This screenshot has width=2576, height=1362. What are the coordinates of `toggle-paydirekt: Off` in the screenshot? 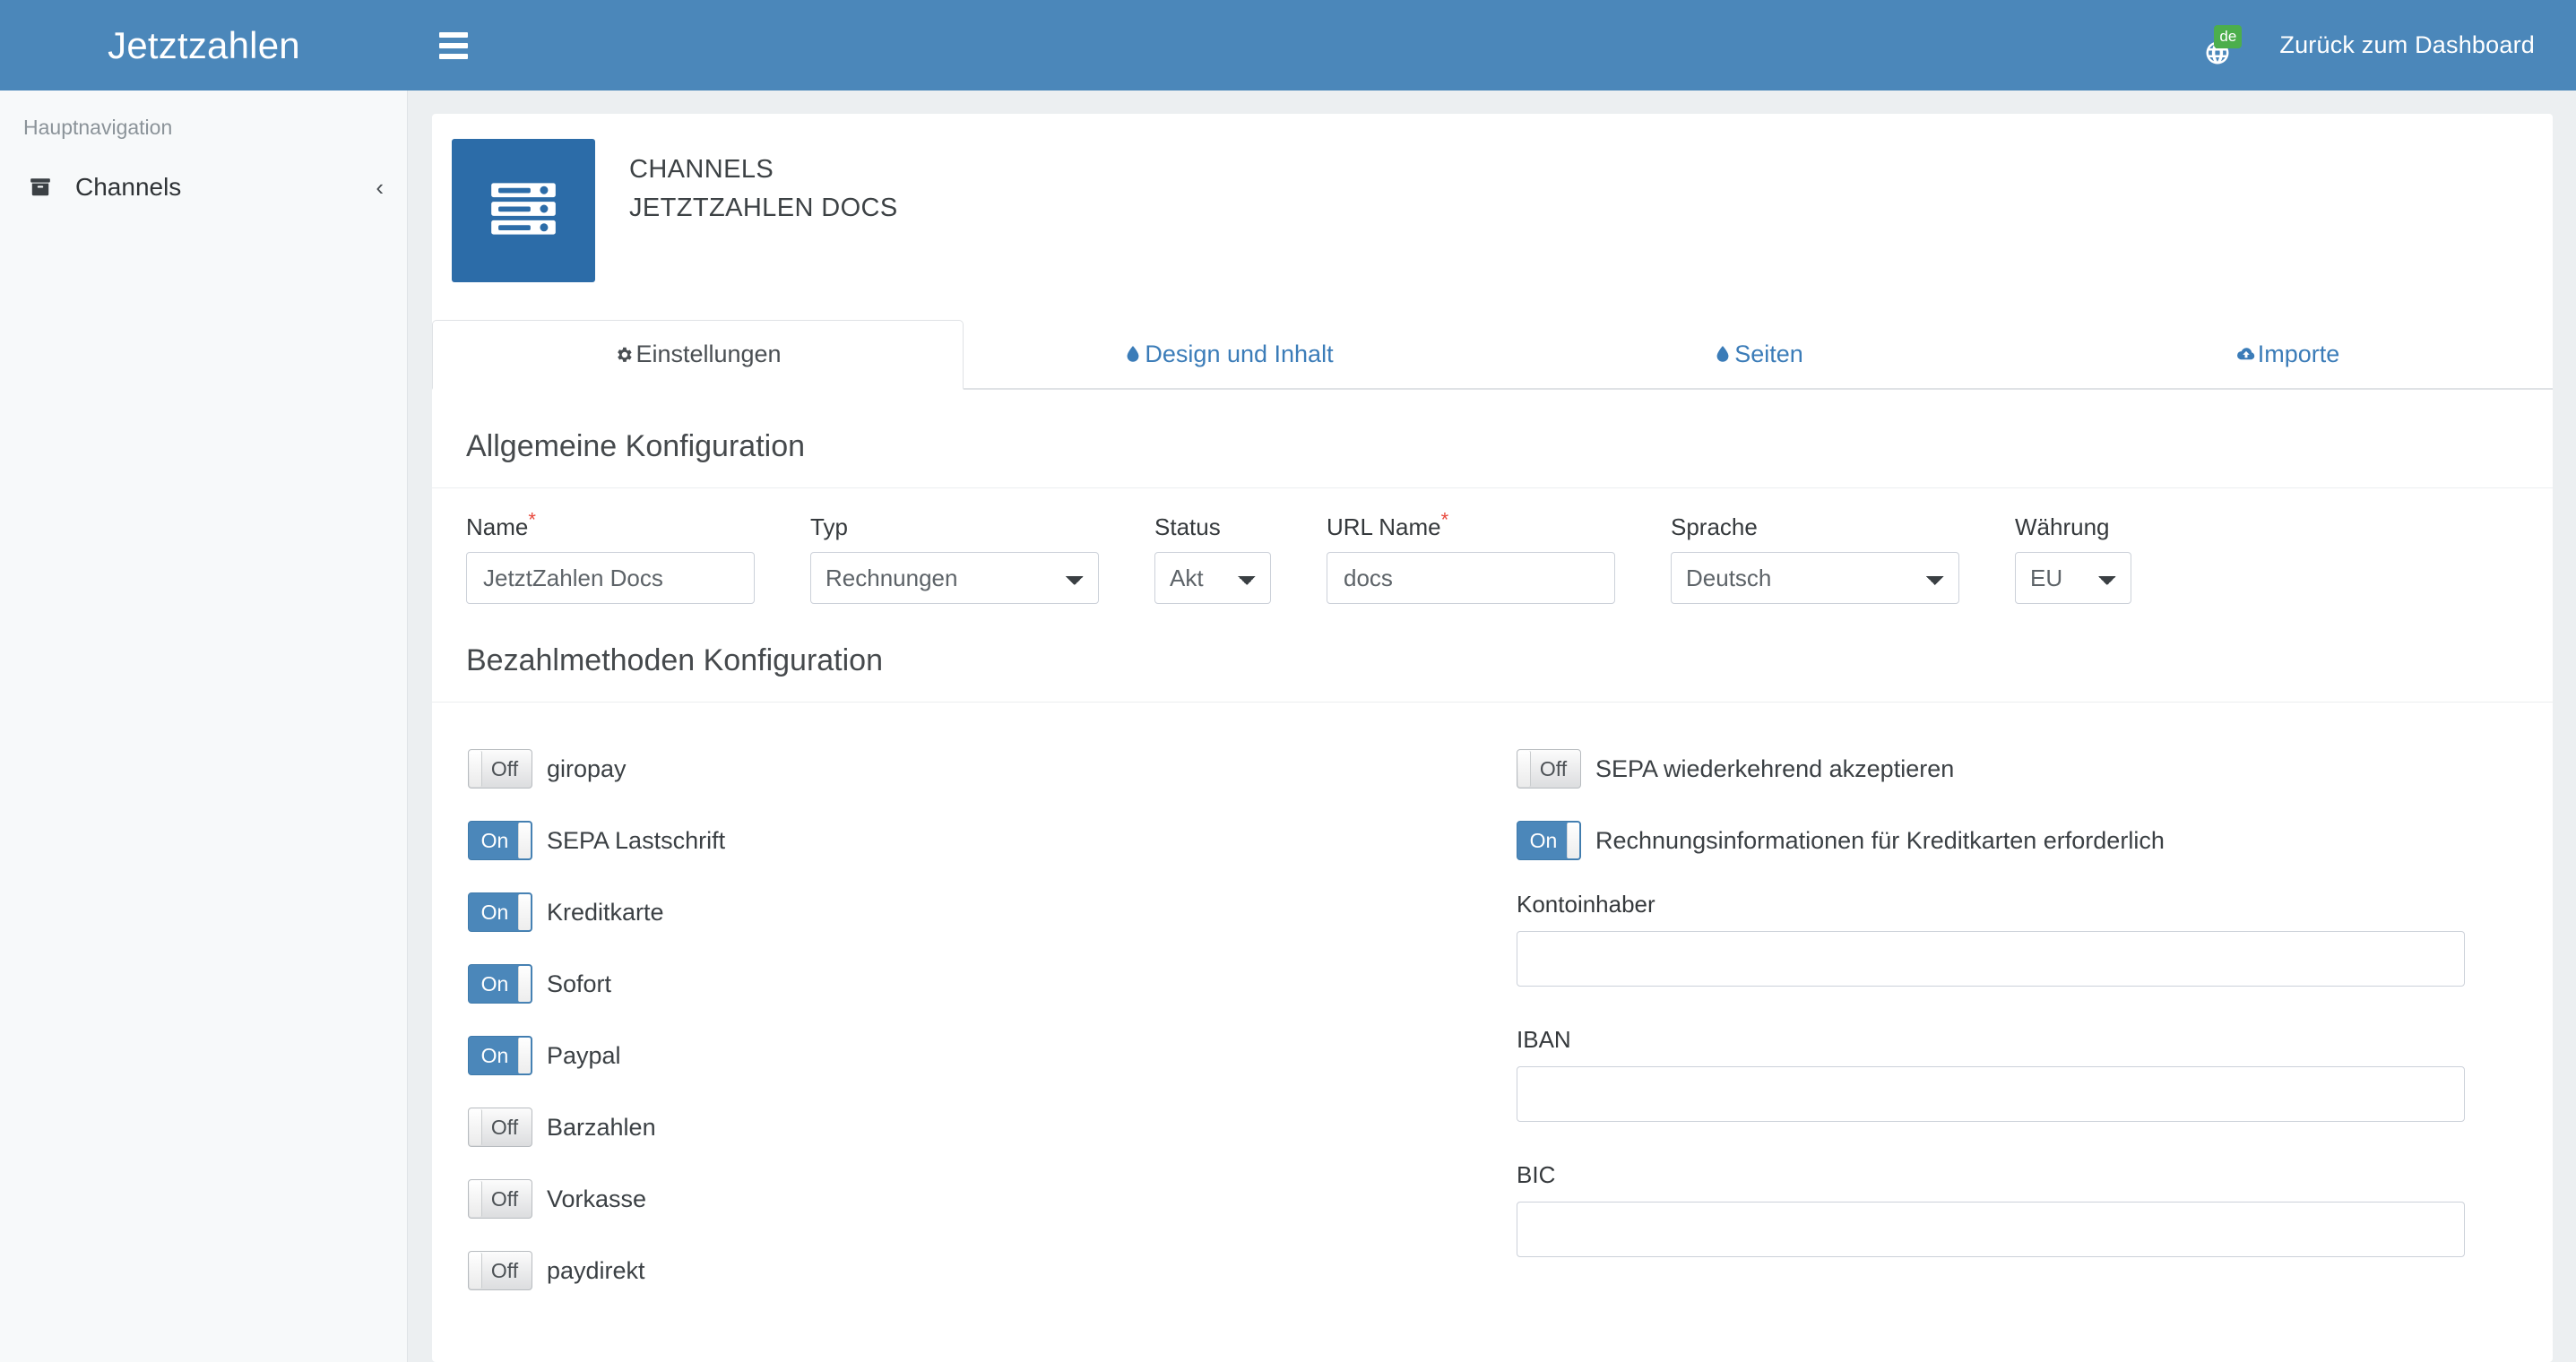 It's located at (500, 1270).